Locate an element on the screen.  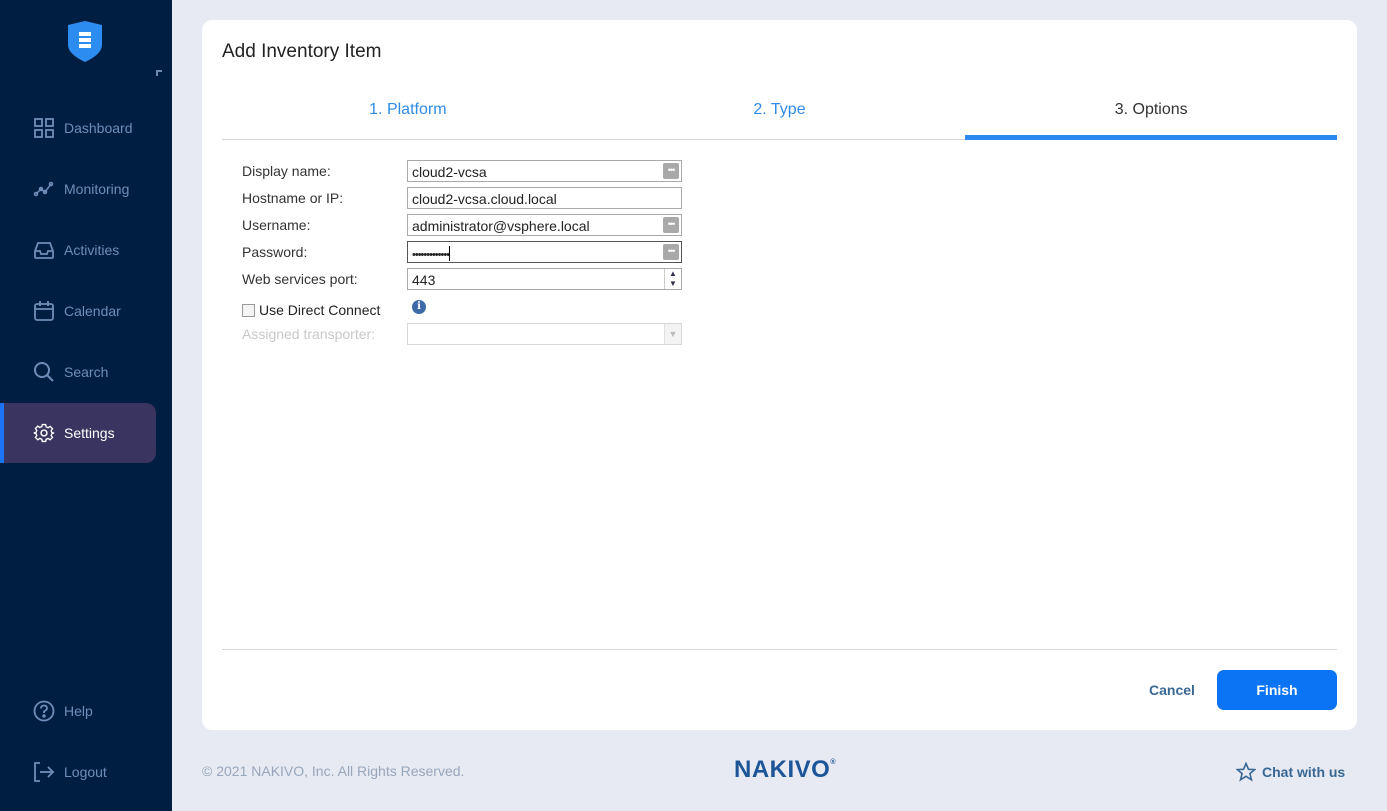
step-type: 2. Type is located at coordinates (780, 114).